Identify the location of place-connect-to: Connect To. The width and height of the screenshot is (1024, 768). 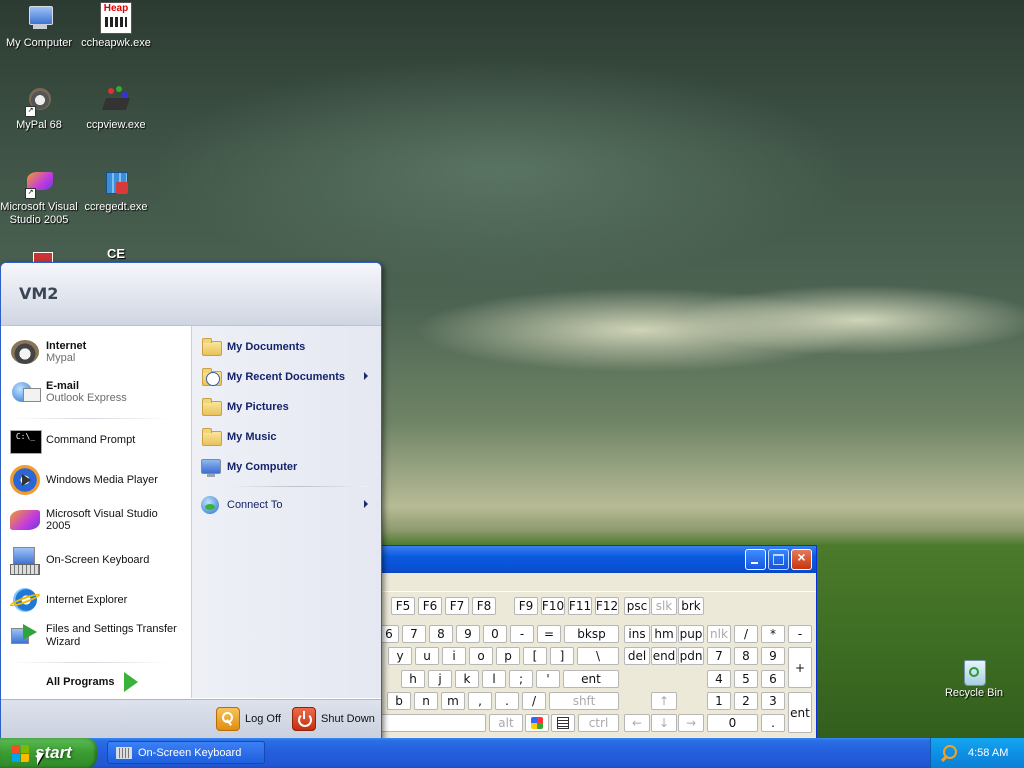
(288, 505).